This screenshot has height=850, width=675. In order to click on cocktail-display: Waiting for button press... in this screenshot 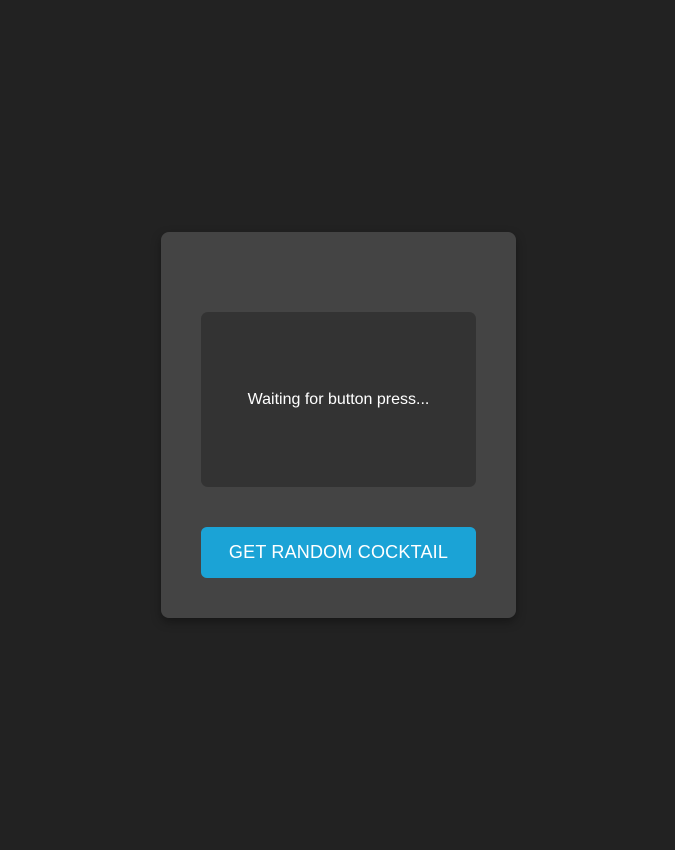, I will do `click(338, 399)`.